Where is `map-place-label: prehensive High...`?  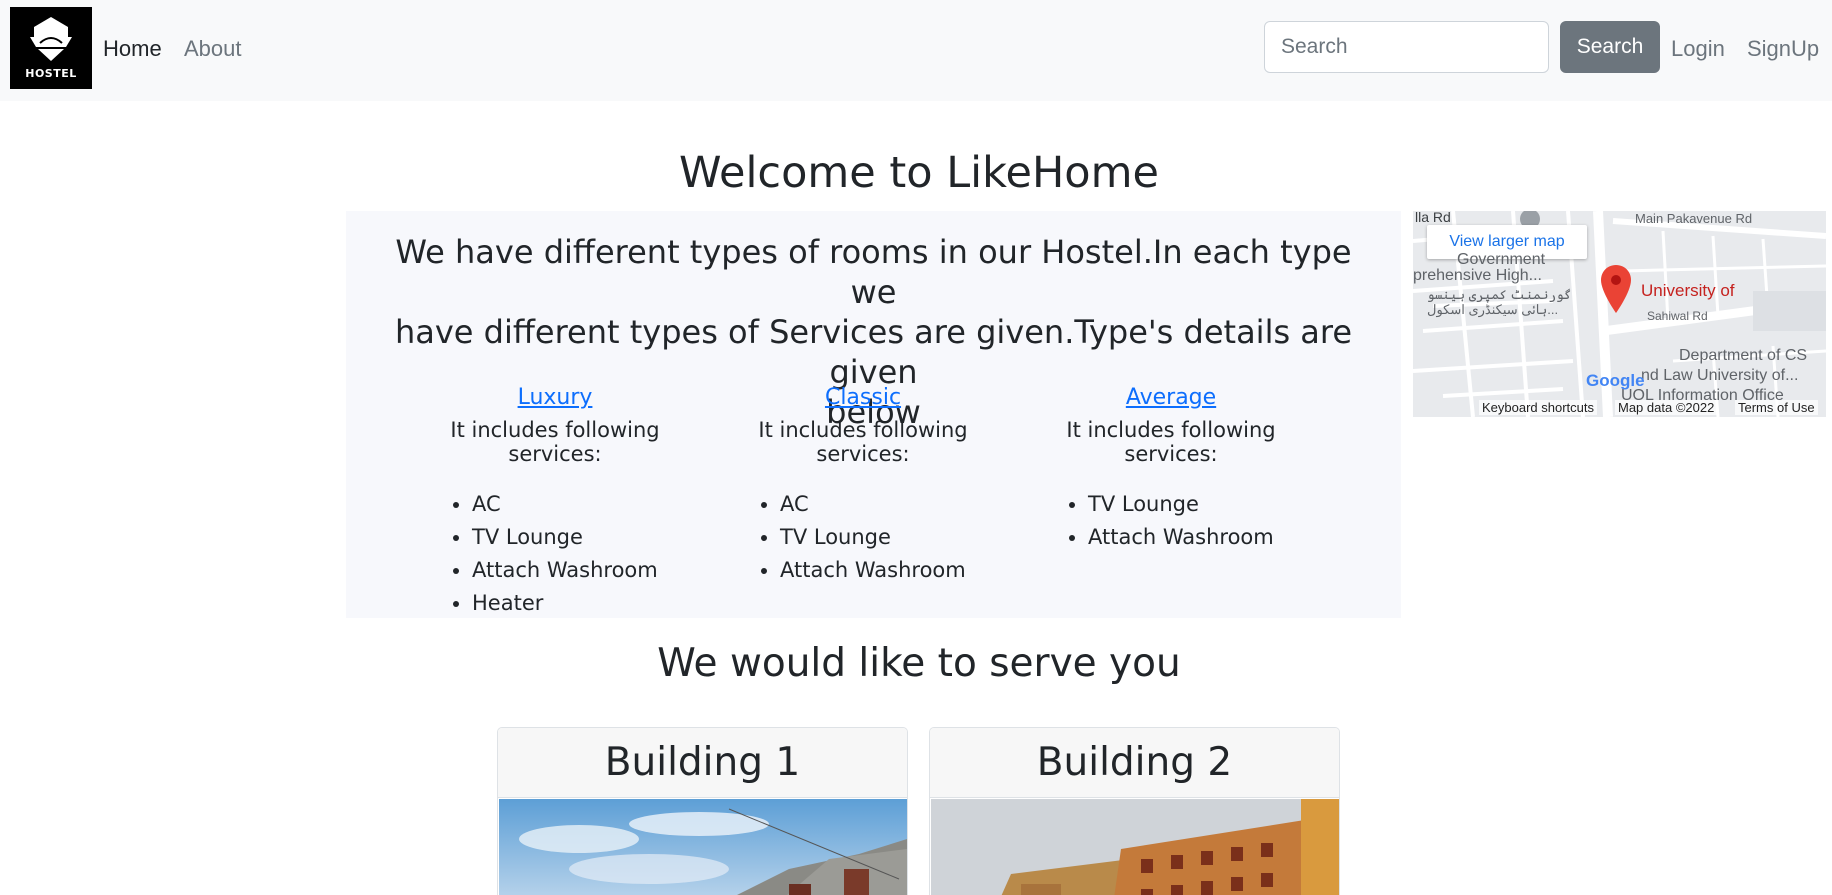 map-place-label: prehensive High... is located at coordinates (1477, 275).